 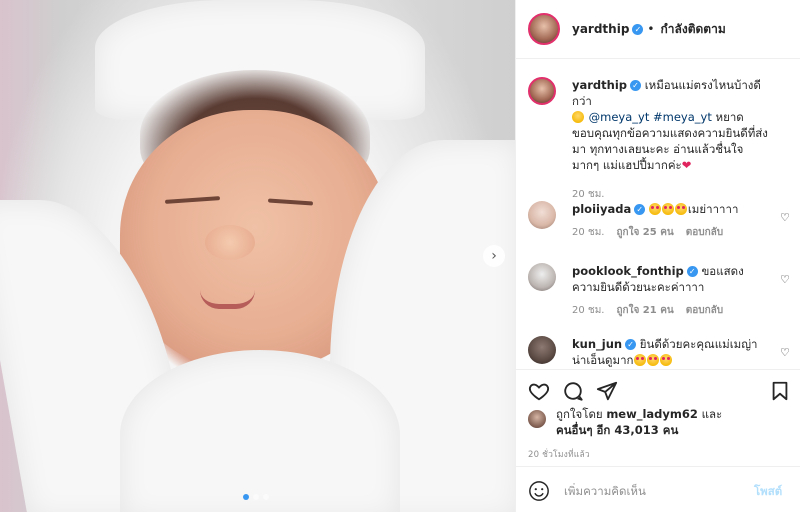 I want to click on caption-username: yardthip, so click(x=599, y=85).